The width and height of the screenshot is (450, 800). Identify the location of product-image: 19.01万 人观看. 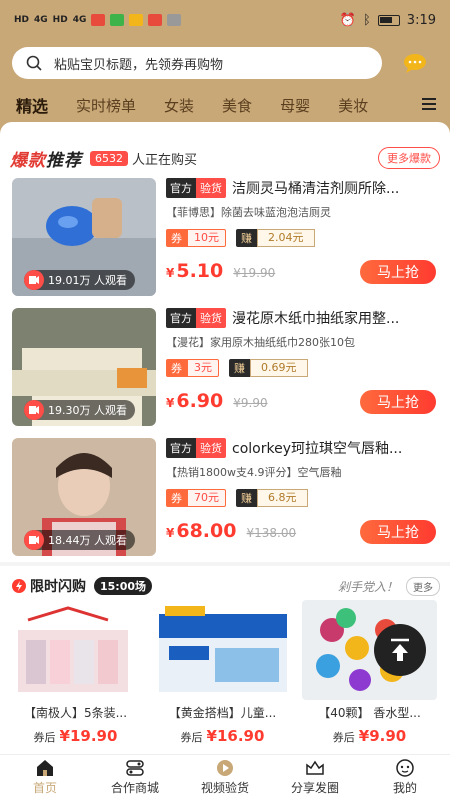
(84, 237).